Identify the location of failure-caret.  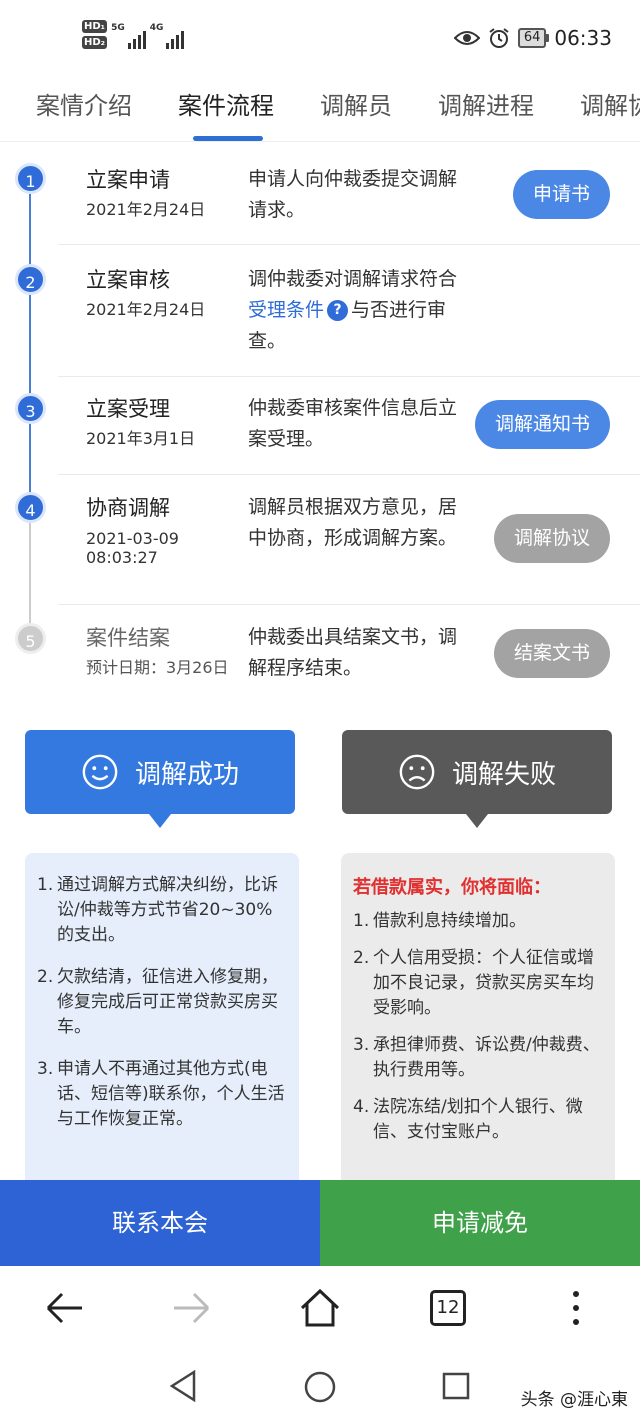
(477, 821).